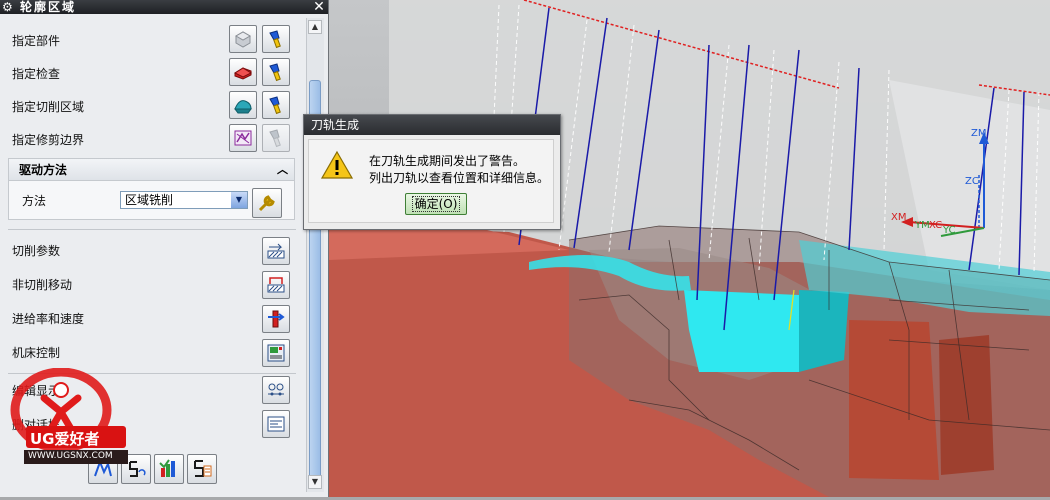 The width and height of the screenshot is (1050, 500). Describe the element at coordinates (36, 353) in the screenshot. I see `machine-control-label: 机床控制` at that location.